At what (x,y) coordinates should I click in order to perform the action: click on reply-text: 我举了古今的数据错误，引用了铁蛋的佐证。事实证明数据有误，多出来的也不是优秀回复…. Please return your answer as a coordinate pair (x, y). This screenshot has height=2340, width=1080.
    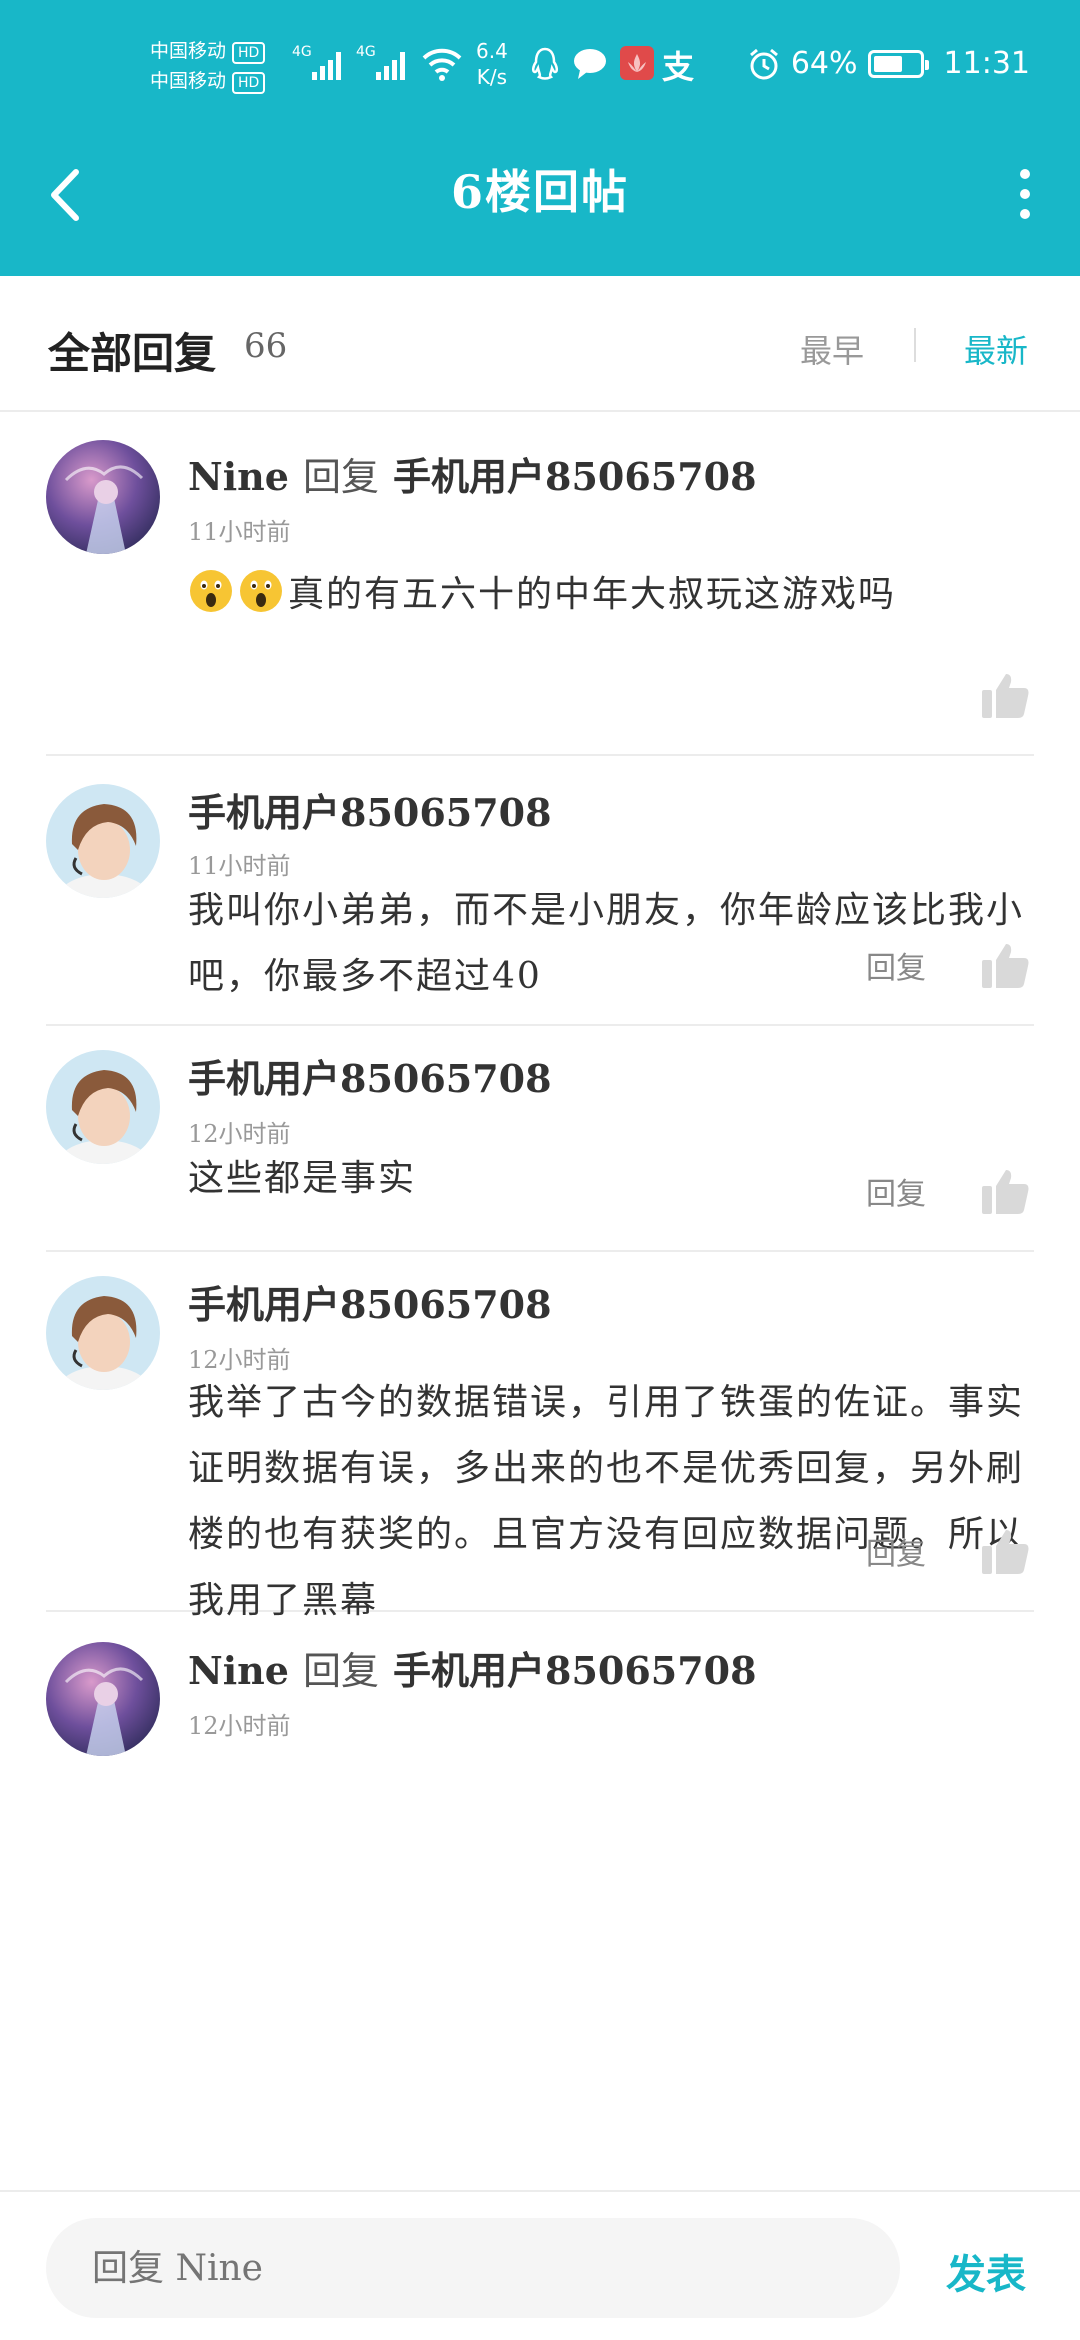
    Looking at the image, I should click on (606, 1501).